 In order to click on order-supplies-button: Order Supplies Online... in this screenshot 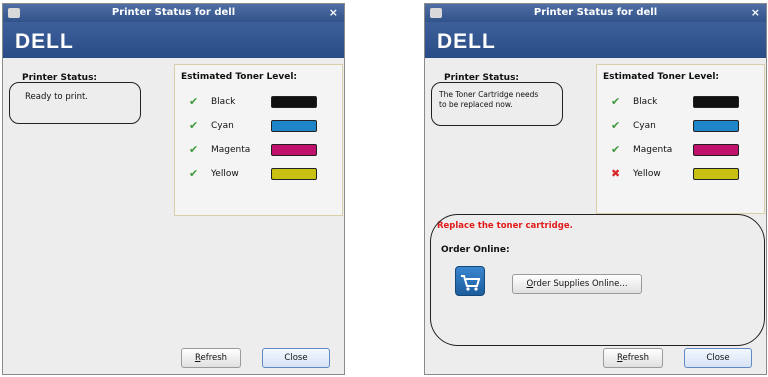, I will do `click(577, 284)`.